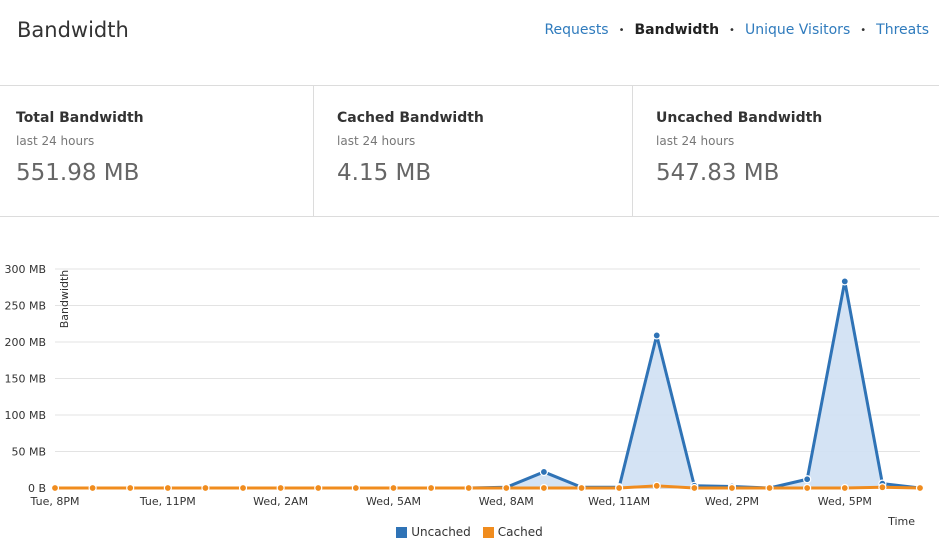 This screenshot has width=939, height=542. I want to click on stat-value: 547.83 MB, so click(718, 173).